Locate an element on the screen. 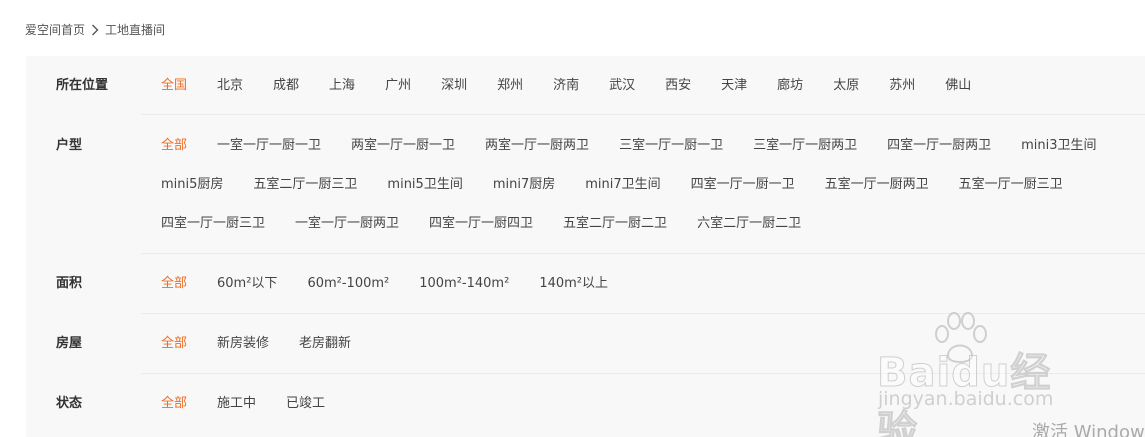  filter-option-area: 100m²-140m² is located at coordinates (464, 284).